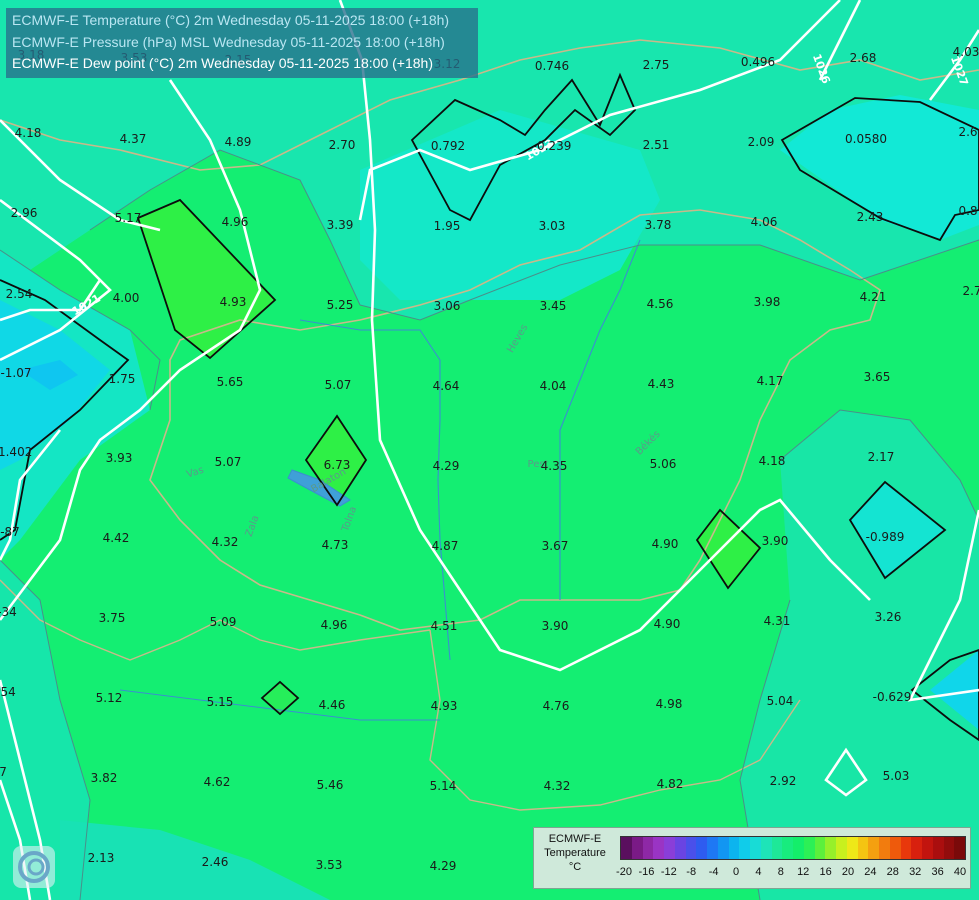 Image resolution: width=979 pixels, height=900 pixels. I want to click on value-label: 4.93, so click(444, 706).